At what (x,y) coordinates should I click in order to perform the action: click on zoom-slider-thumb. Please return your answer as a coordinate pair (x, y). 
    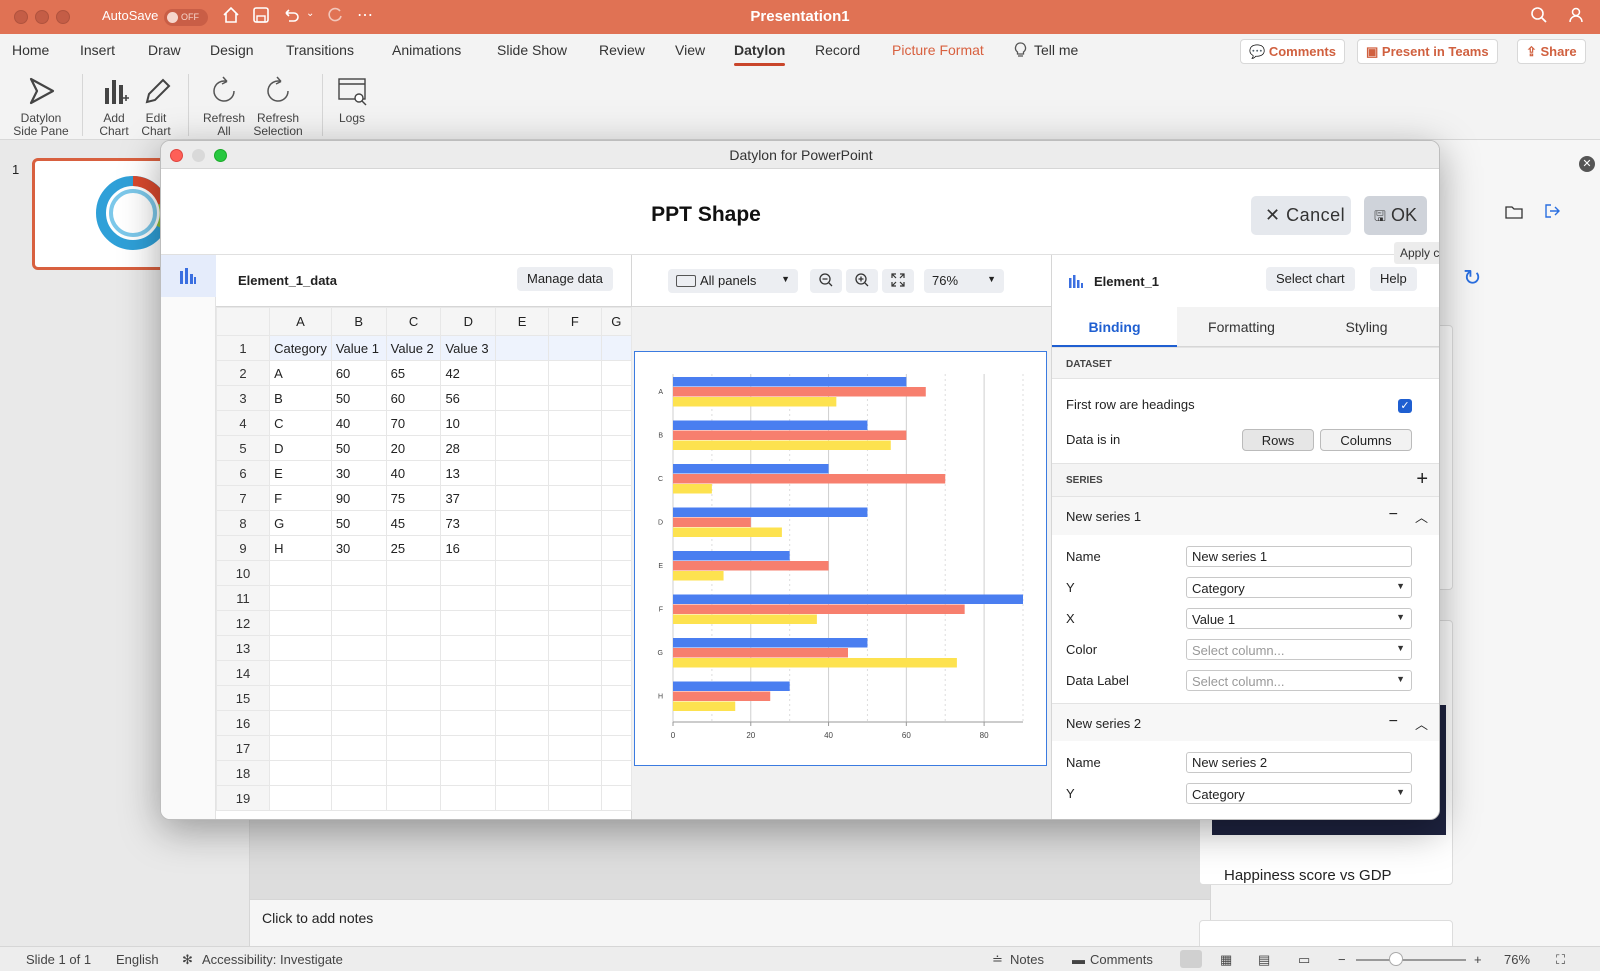
    Looking at the image, I should click on (1396, 959).